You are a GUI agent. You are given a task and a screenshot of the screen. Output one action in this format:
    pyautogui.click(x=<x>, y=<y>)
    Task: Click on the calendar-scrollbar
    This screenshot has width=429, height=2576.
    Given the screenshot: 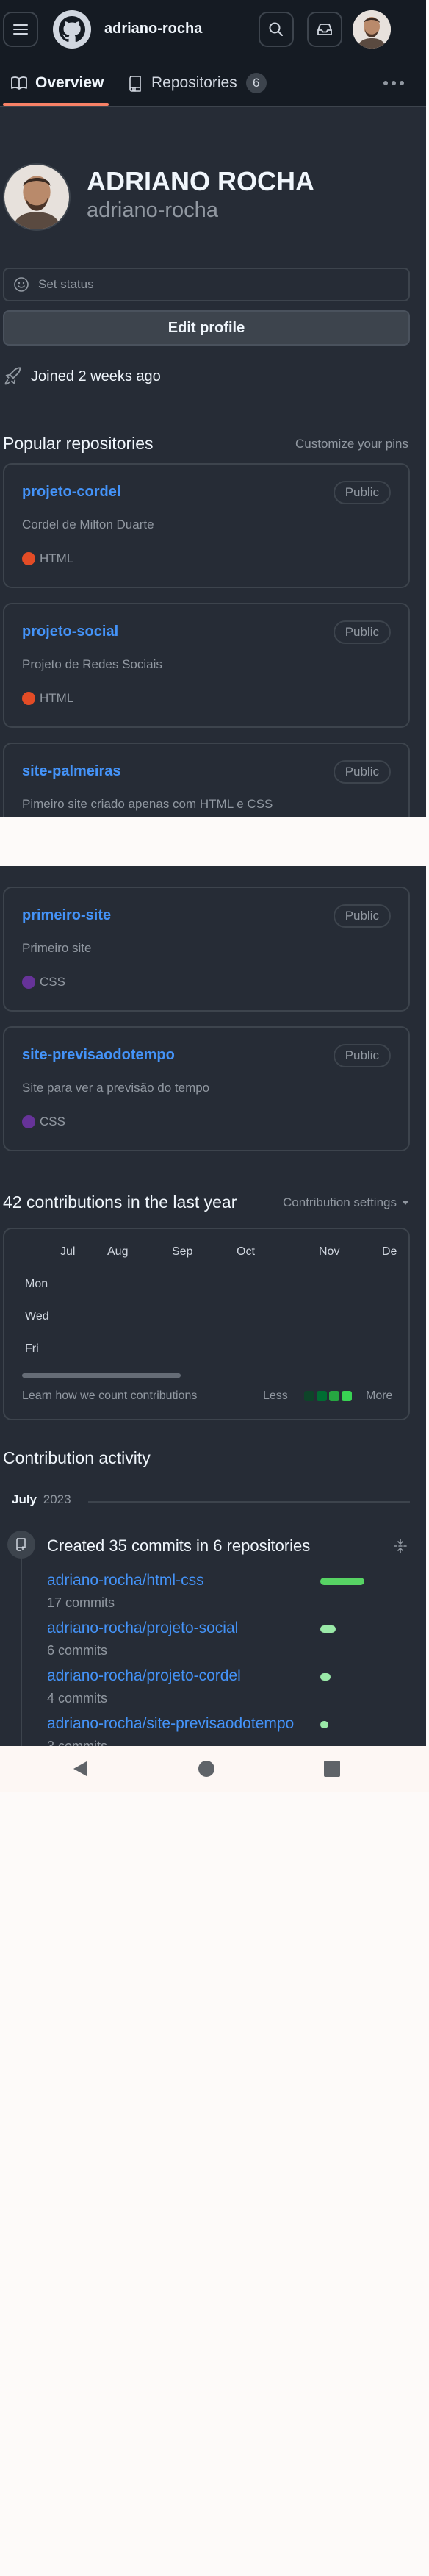 What is the action you would take?
    pyautogui.click(x=101, y=1375)
    